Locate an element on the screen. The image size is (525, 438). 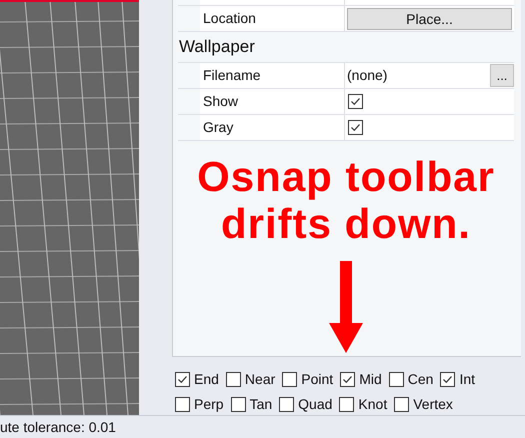
status-text: ute tolerance: 0.01 is located at coordinates (58, 427).